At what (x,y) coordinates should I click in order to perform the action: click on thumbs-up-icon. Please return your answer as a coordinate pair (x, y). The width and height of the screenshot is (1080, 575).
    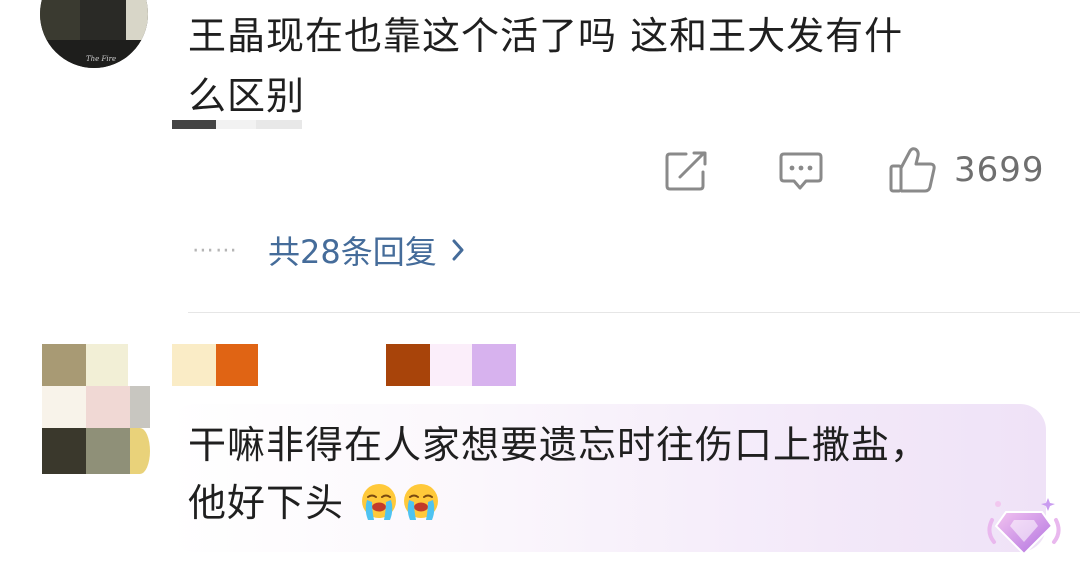
    Looking at the image, I should click on (912, 170).